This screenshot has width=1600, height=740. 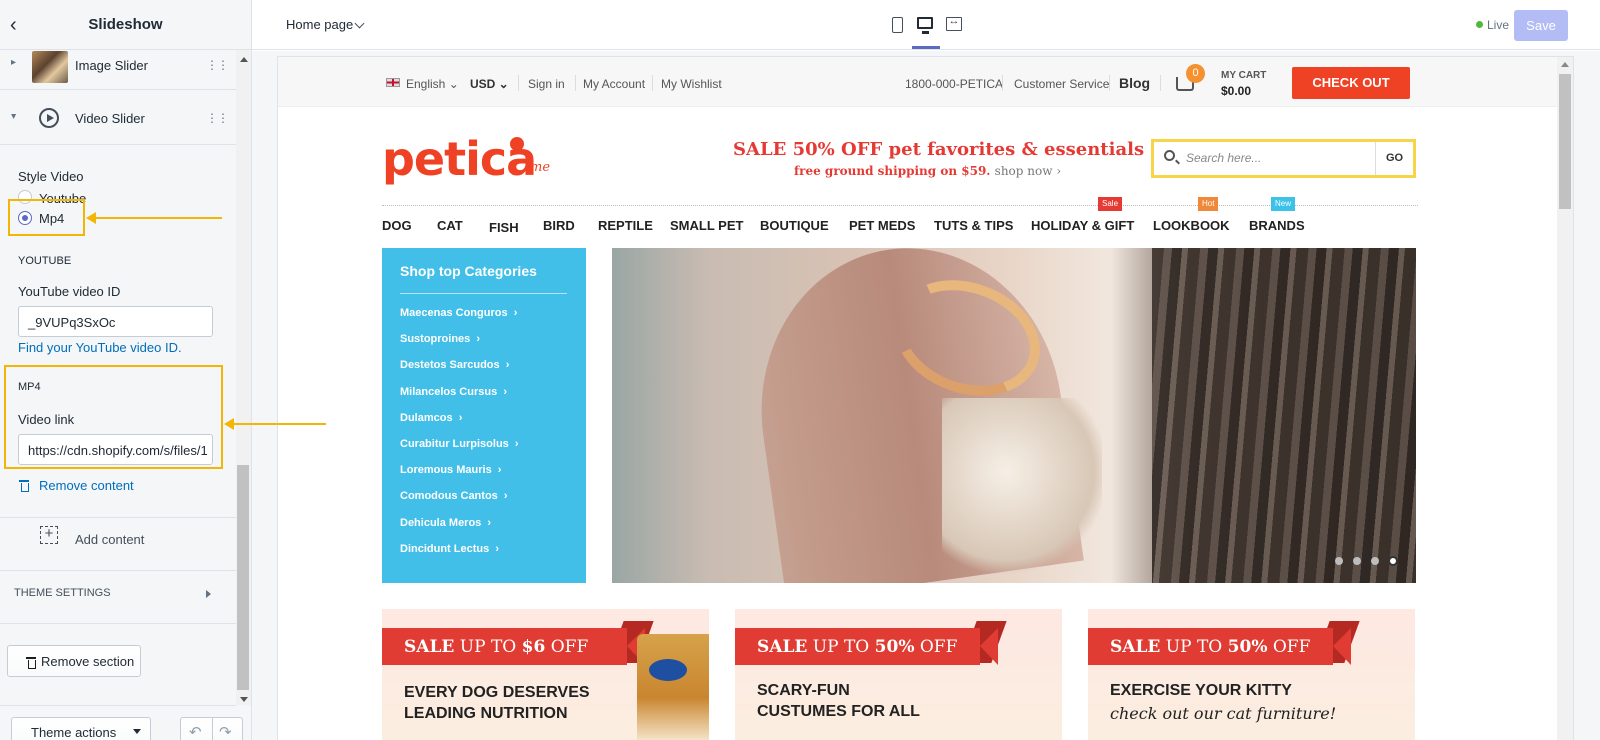 I want to click on fullscreen-view-icon, so click(x=954, y=23).